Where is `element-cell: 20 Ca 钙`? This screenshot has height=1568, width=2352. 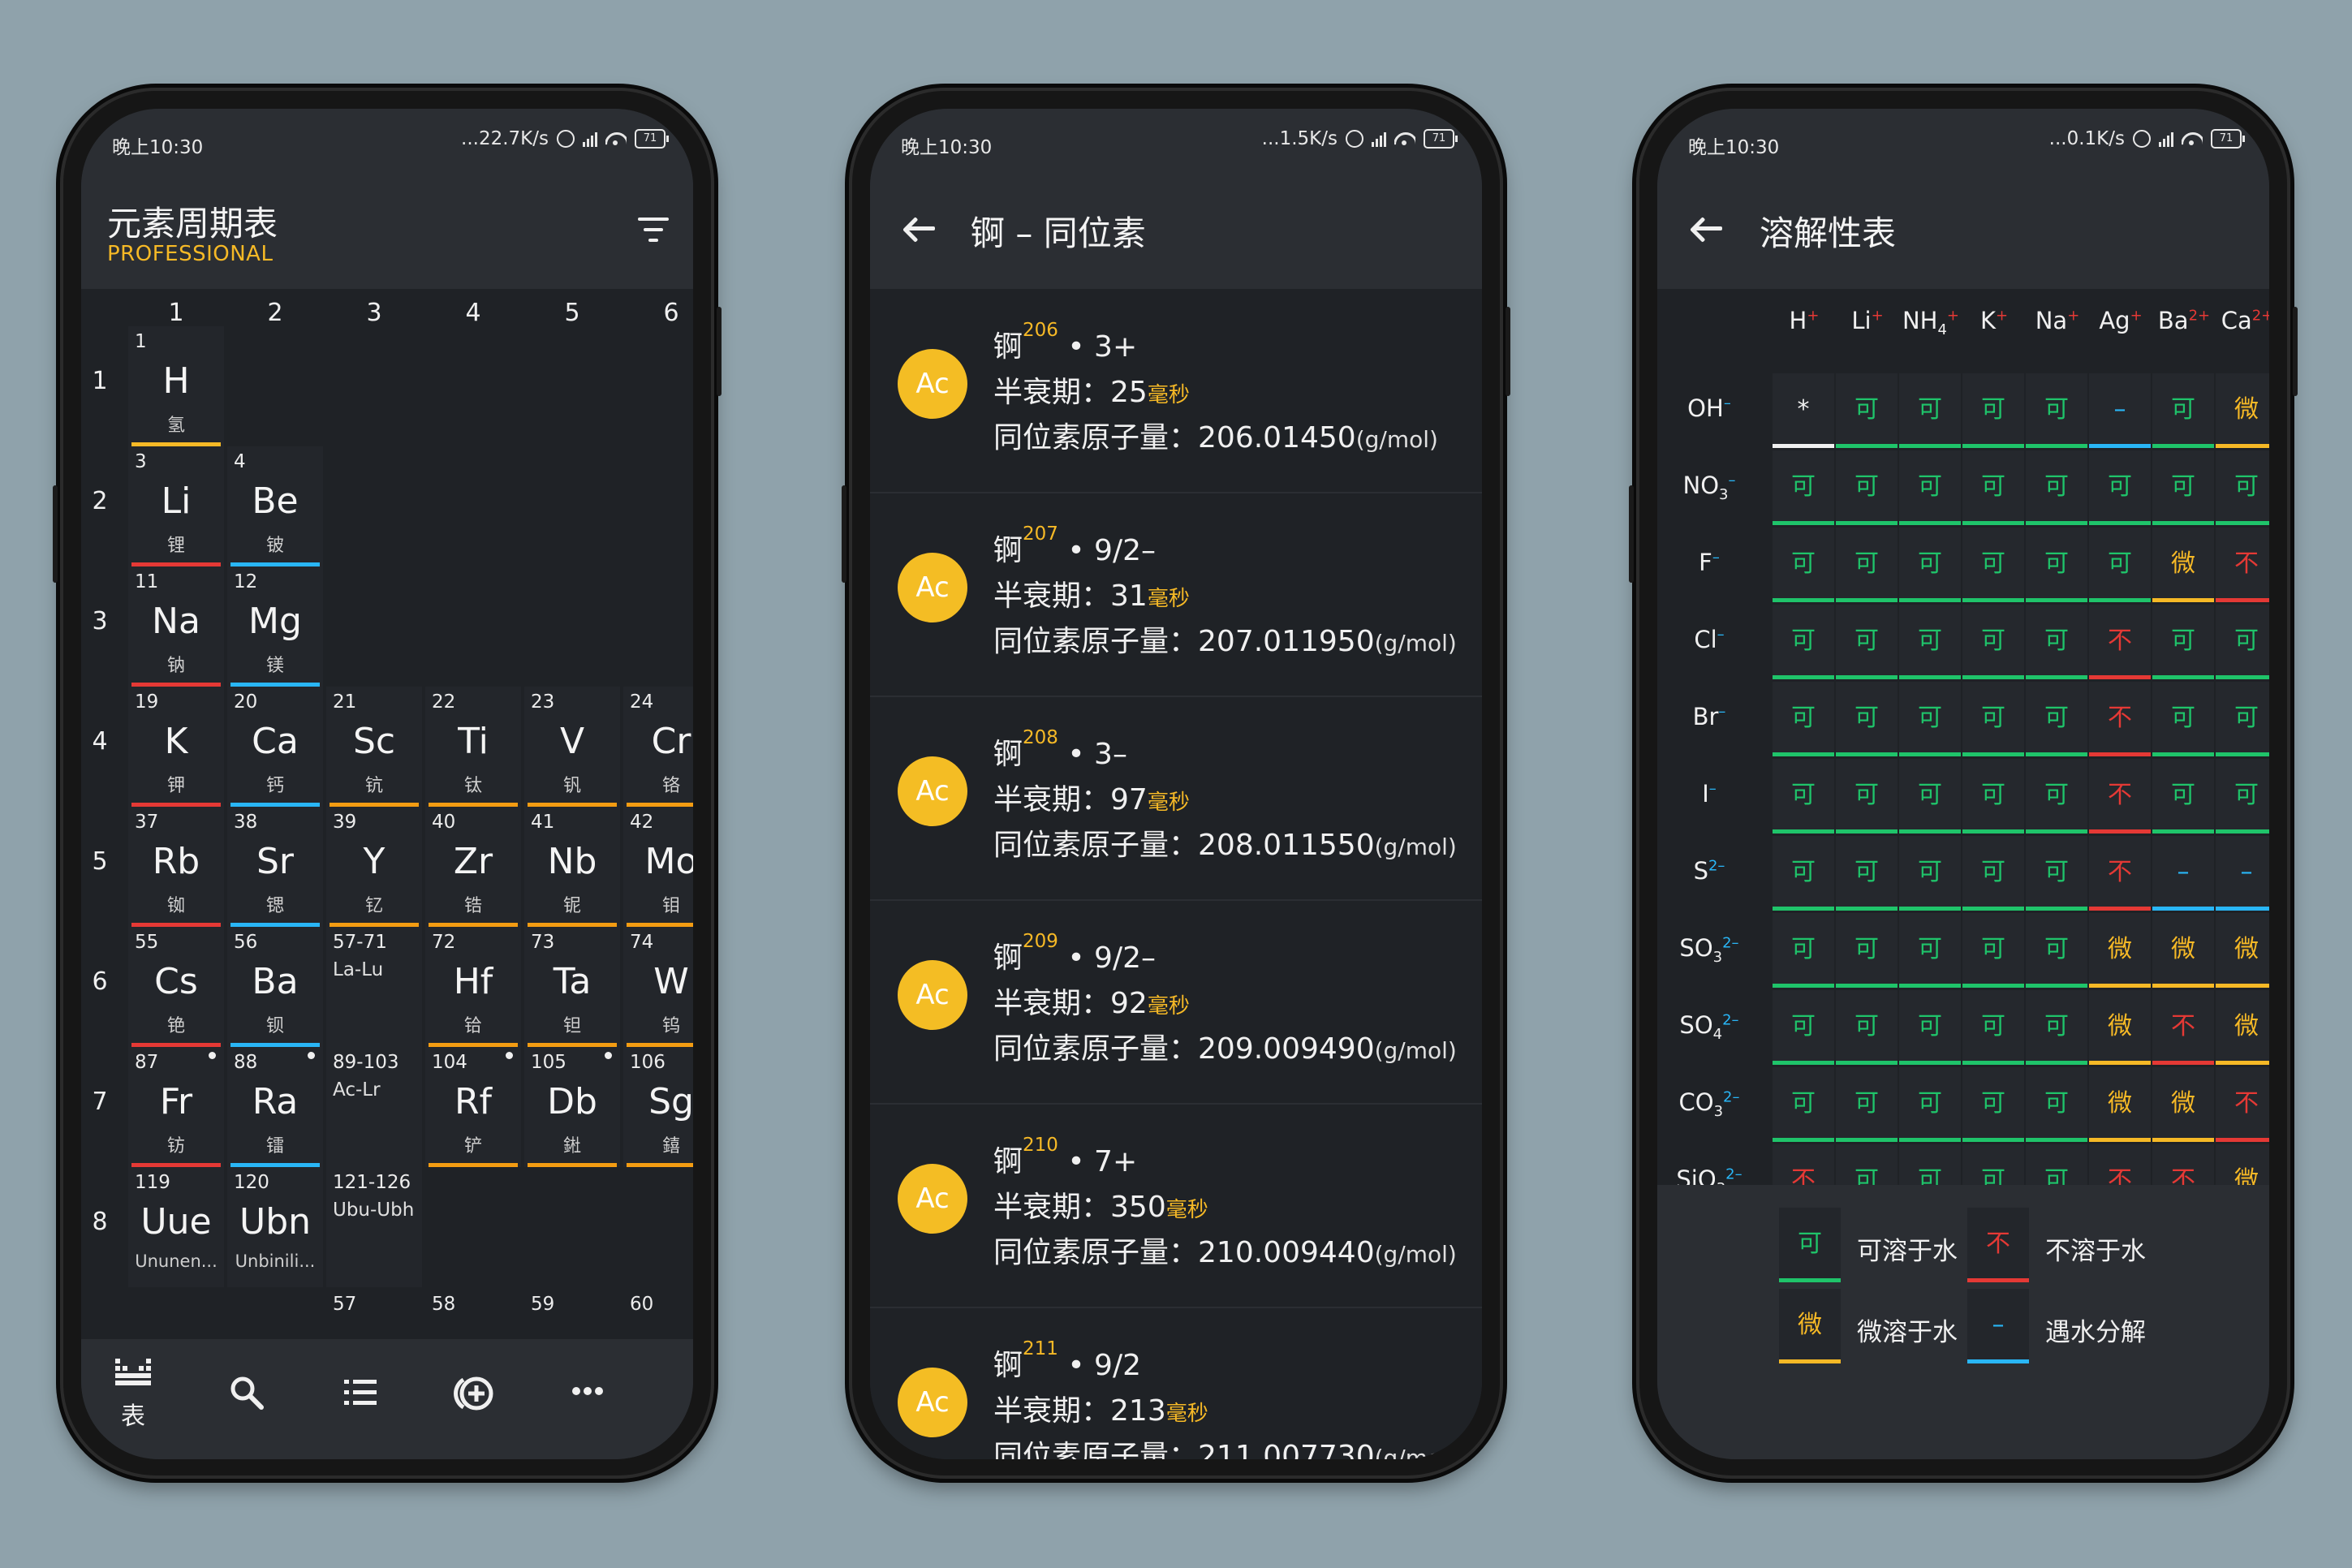
element-cell: 20 Ca 钙 is located at coordinates (275, 747).